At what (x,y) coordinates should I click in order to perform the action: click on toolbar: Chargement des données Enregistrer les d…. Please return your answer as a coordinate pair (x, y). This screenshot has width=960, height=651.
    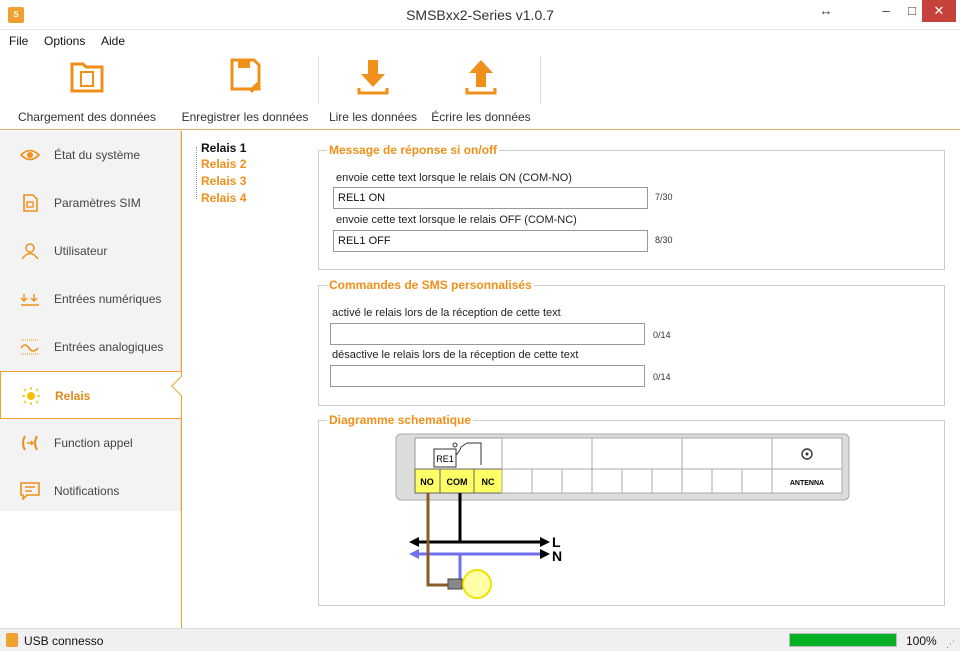
    Looking at the image, I should click on (480, 91).